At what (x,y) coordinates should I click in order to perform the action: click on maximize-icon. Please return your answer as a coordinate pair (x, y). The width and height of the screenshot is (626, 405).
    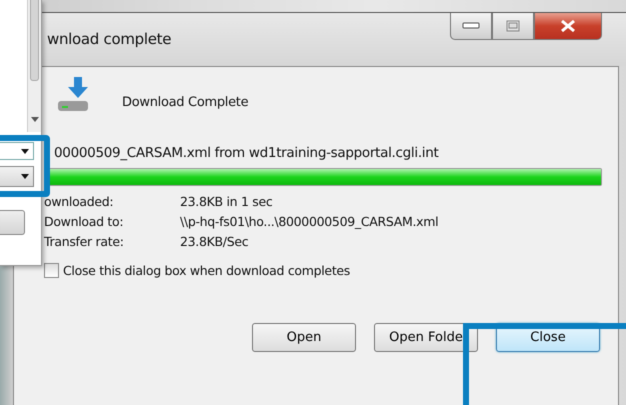
    Looking at the image, I should click on (513, 26).